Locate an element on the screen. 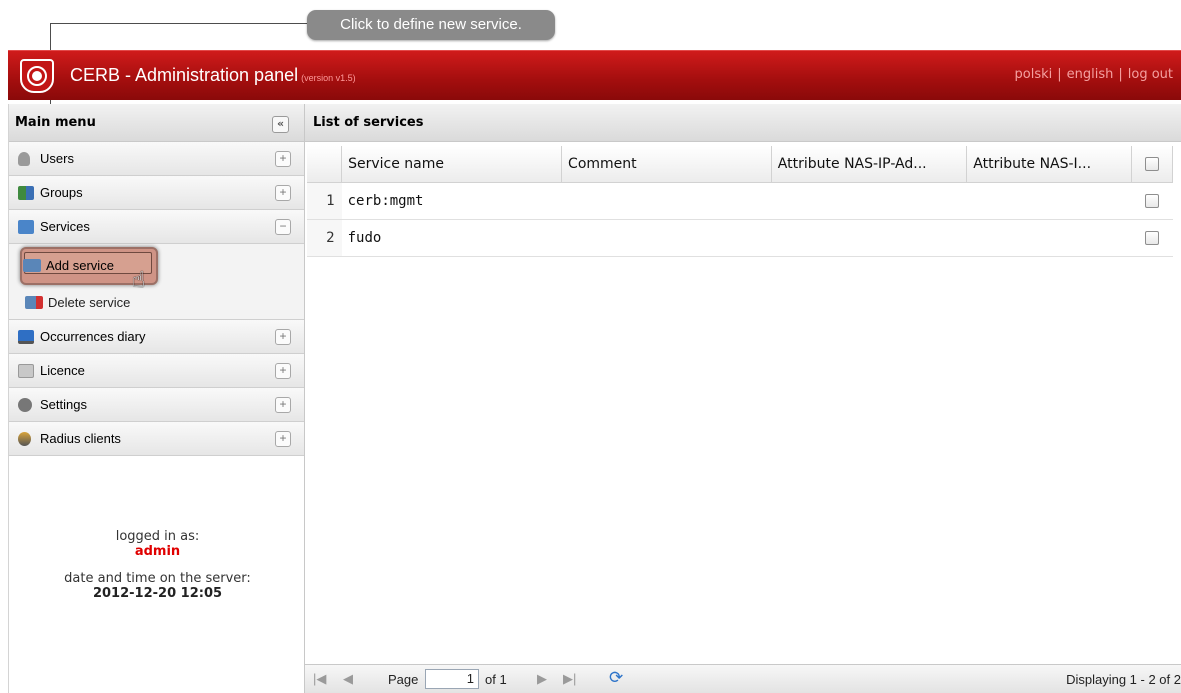 Image resolution: width=1181 pixels, height=693 pixels. callout-tooltip: Click to define new service. is located at coordinates (431, 25).